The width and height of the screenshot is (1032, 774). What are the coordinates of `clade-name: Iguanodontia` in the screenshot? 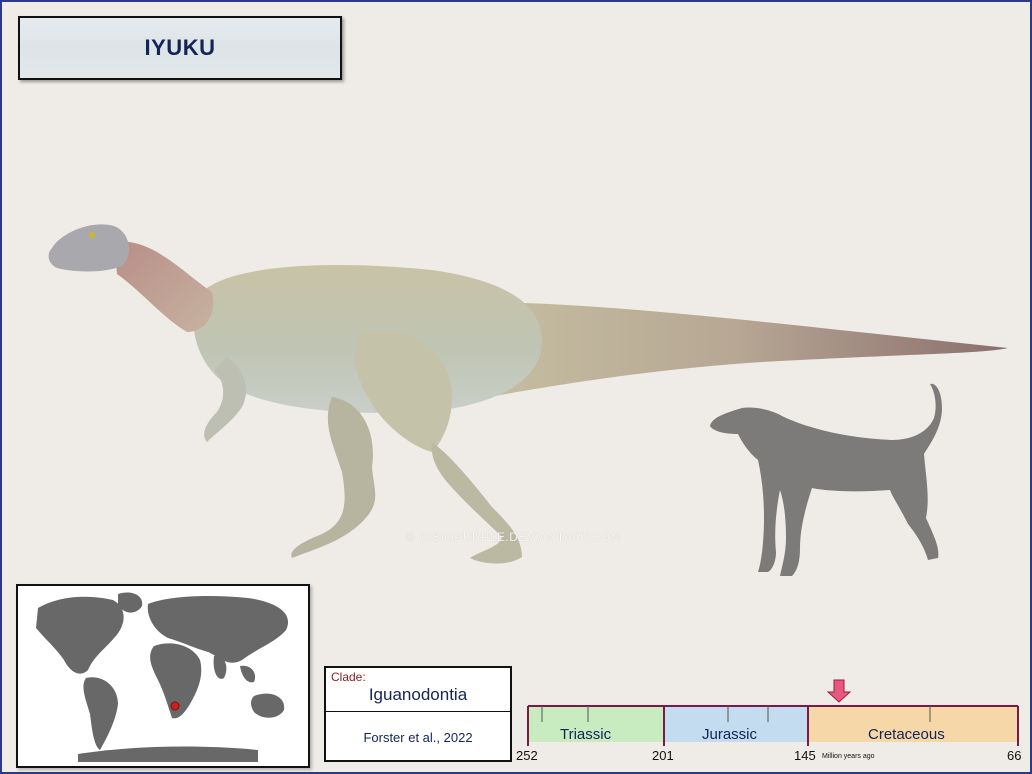 It's located at (418, 694).